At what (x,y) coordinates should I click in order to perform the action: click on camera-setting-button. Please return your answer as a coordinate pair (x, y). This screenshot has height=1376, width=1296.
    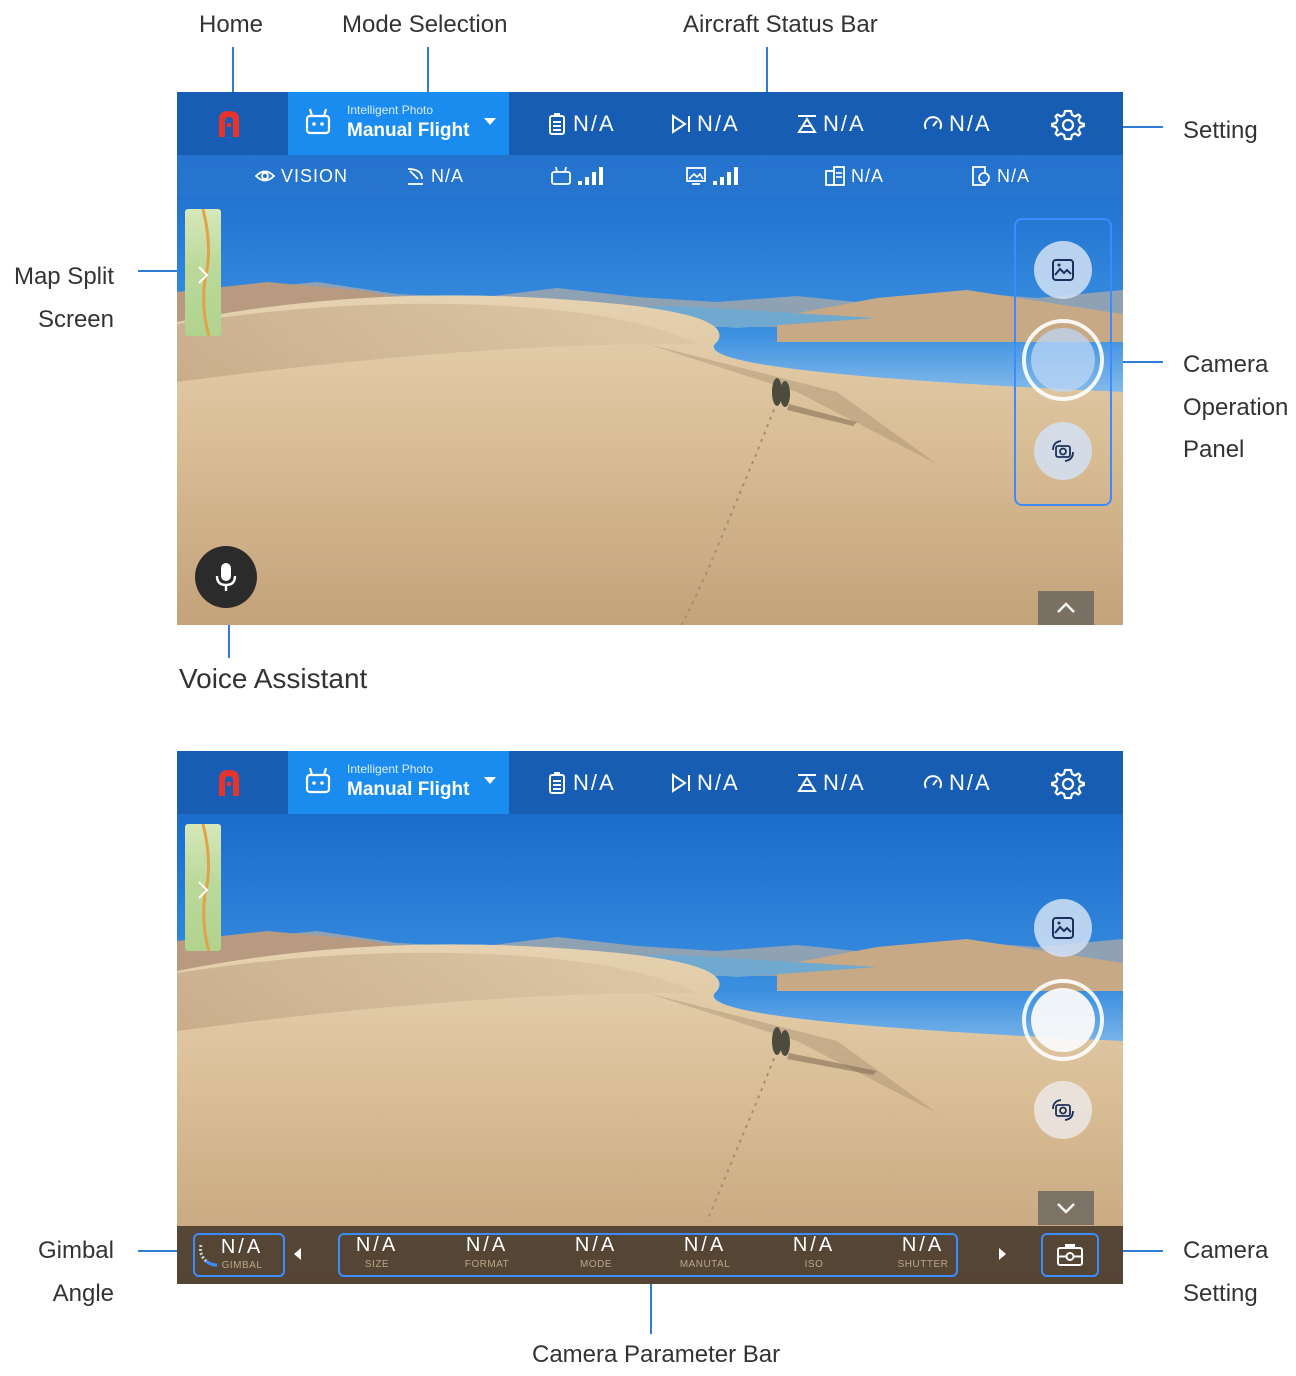
    Looking at the image, I should click on (1070, 1255).